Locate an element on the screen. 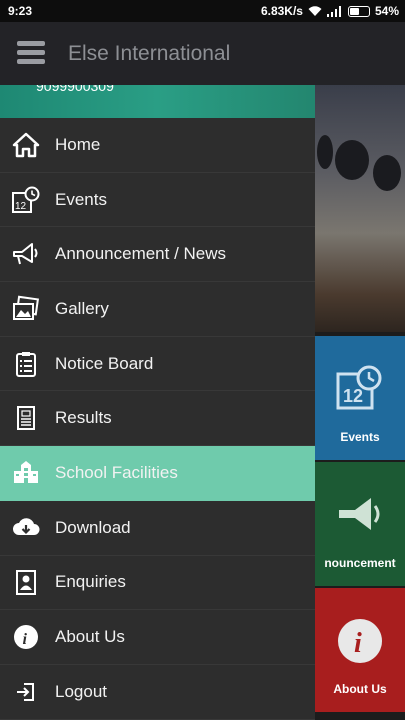  drawer-item-about-us: i About Us is located at coordinates (157, 637).